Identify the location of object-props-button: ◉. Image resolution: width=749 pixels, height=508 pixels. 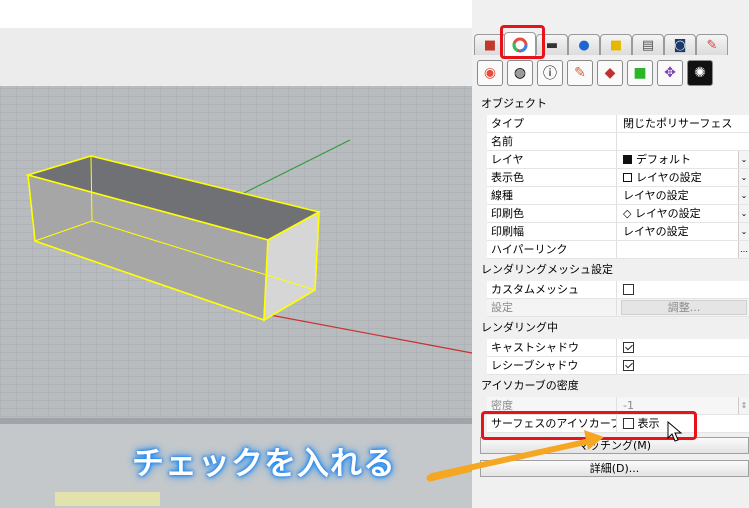
(490, 73).